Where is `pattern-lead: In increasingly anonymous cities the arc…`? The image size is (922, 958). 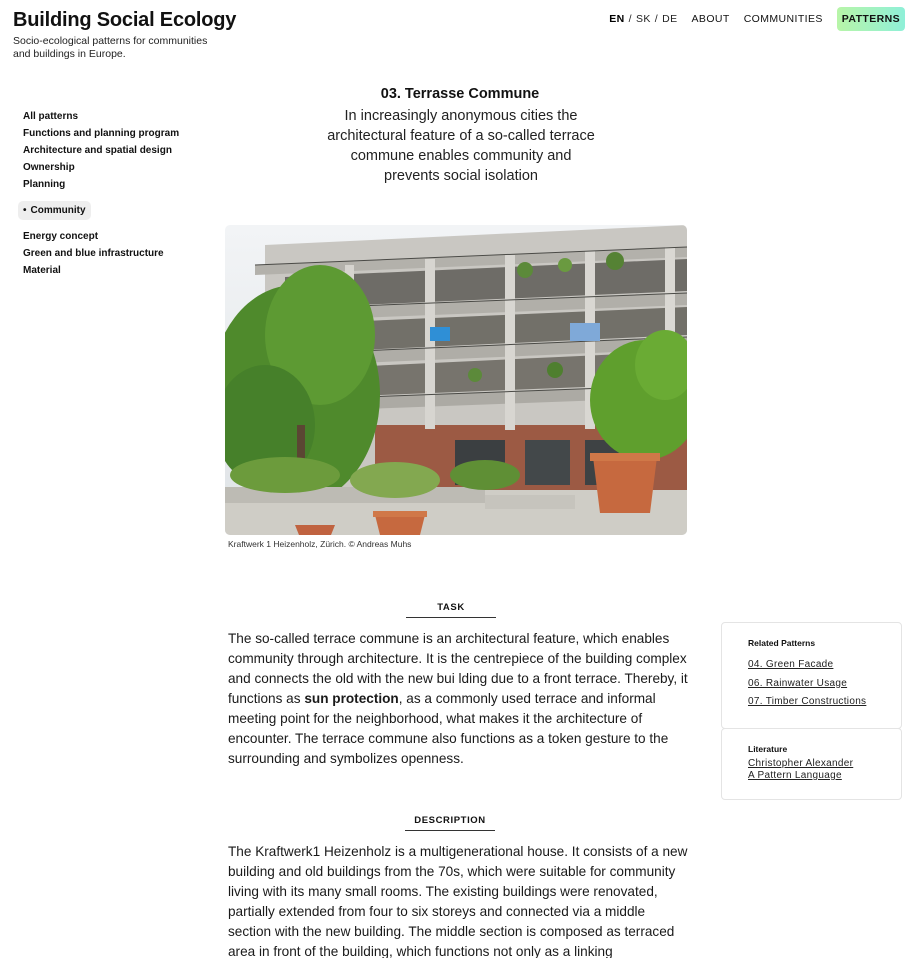
pattern-lead: In increasingly anonymous cities the arc… is located at coordinates (461, 146).